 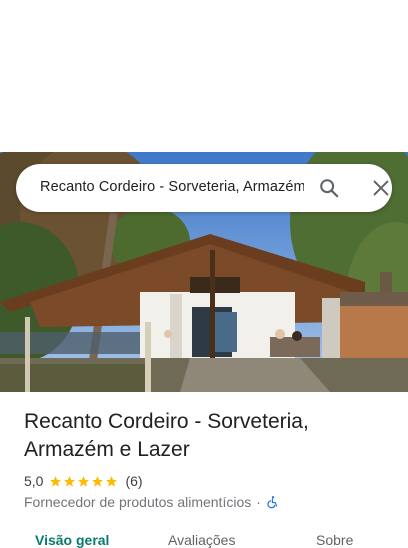 I want to click on place-tabs: Visão geral Avaliações Sobre, so click(x=204, y=538).